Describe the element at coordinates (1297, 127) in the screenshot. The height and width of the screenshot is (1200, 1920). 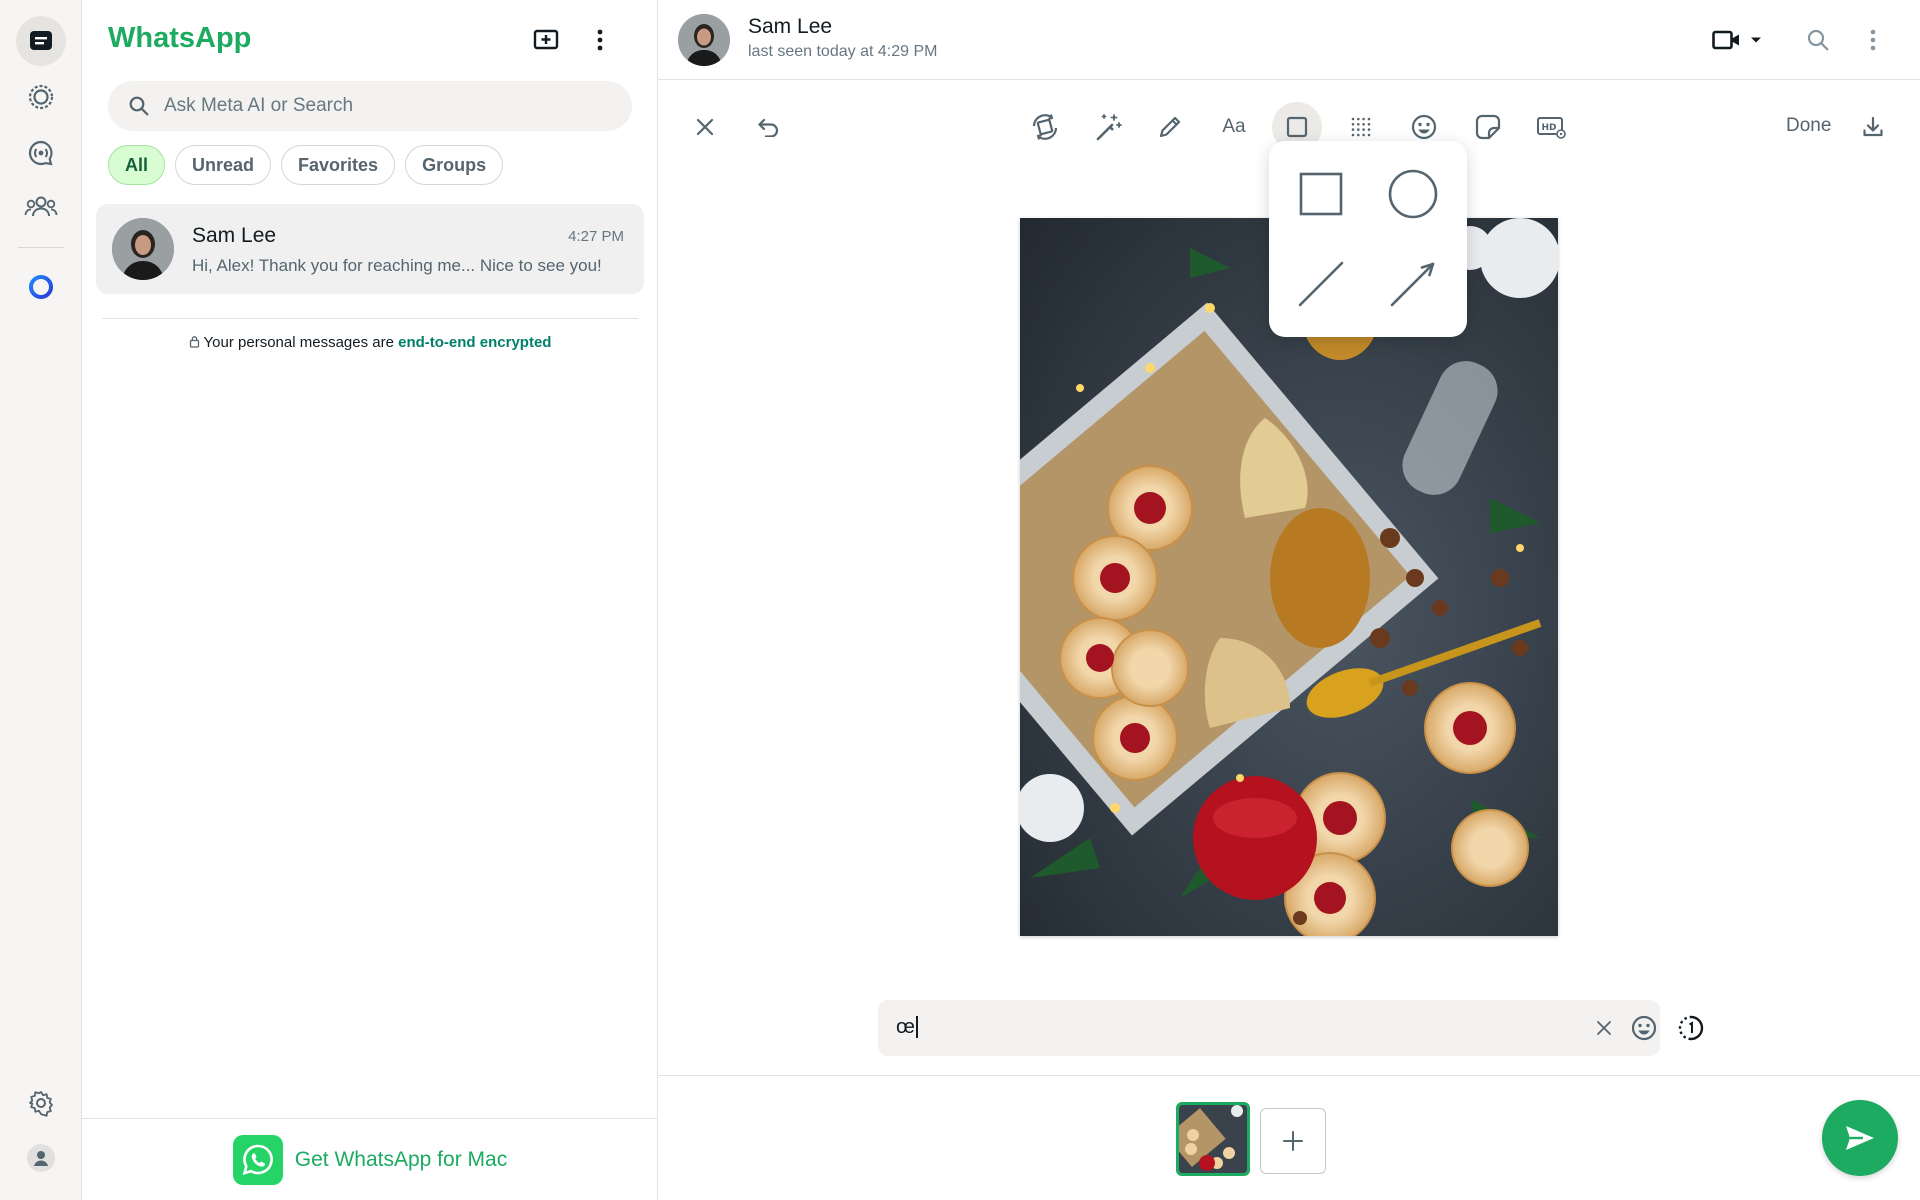
I see `square-shape-icon` at that location.